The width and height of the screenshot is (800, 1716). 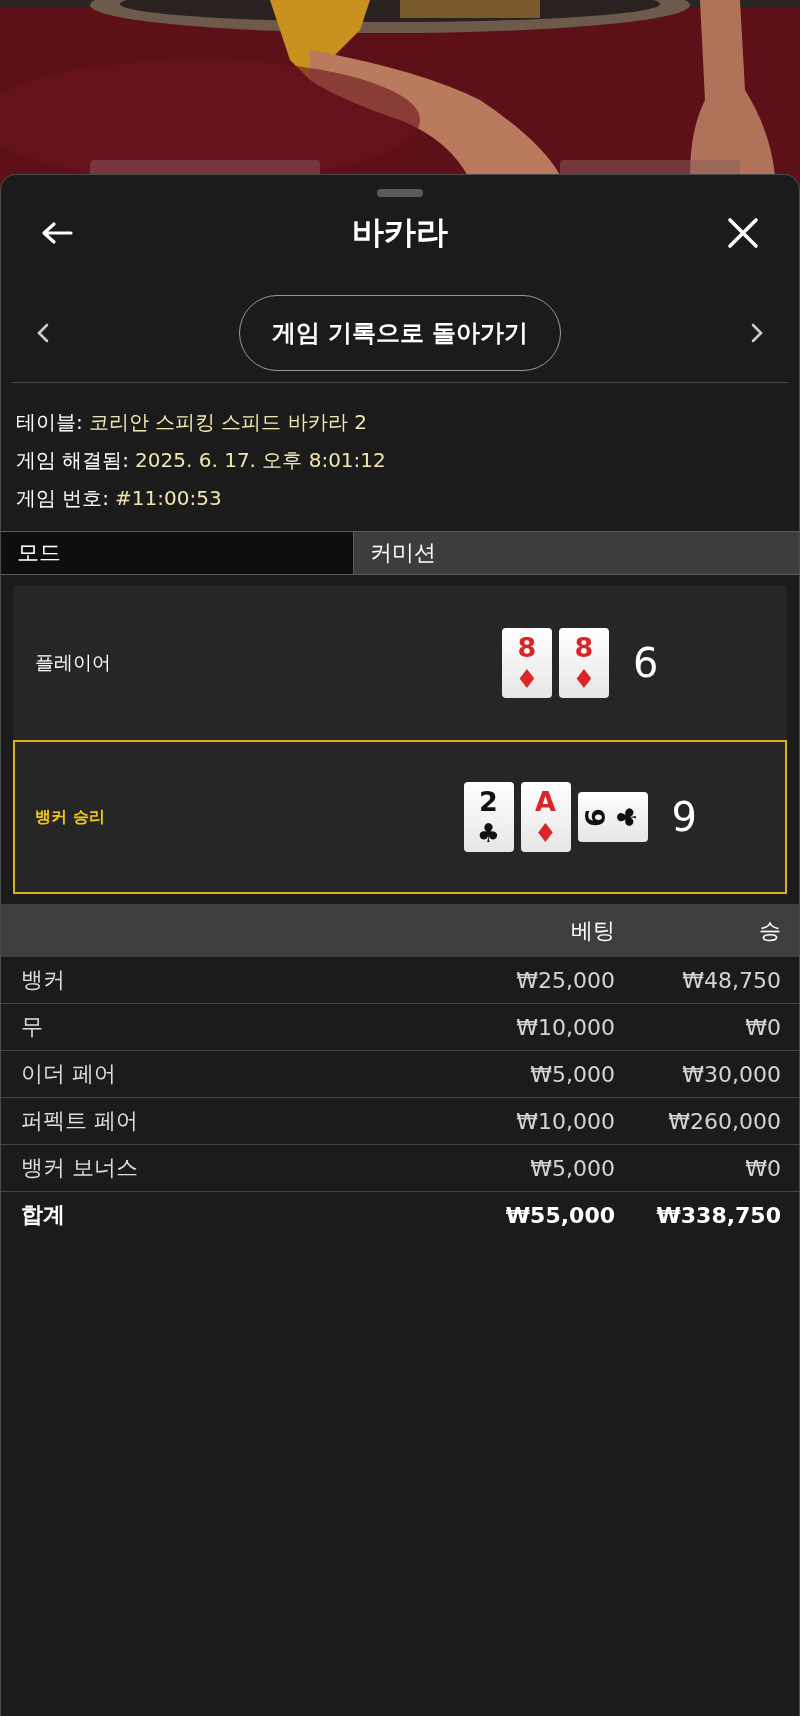 What do you see at coordinates (260, 460) in the screenshot?
I see `info-value: 2025. 6. 17. 오후 8:01:12` at bounding box center [260, 460].